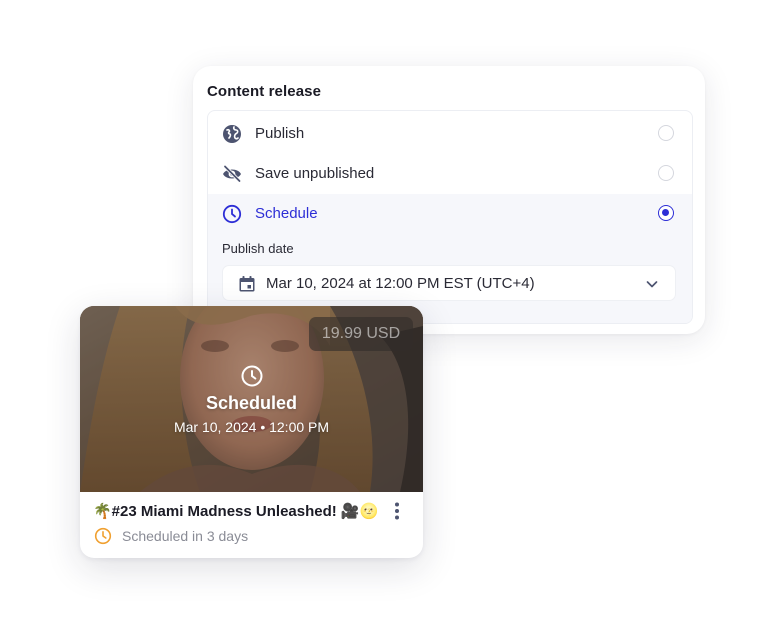 The image size is (772, 638). What do you see at coordinates (450, 174) in the screenshot?
I see `option-save-unpublished: Save unpublished` at bounding box center [450, 174].